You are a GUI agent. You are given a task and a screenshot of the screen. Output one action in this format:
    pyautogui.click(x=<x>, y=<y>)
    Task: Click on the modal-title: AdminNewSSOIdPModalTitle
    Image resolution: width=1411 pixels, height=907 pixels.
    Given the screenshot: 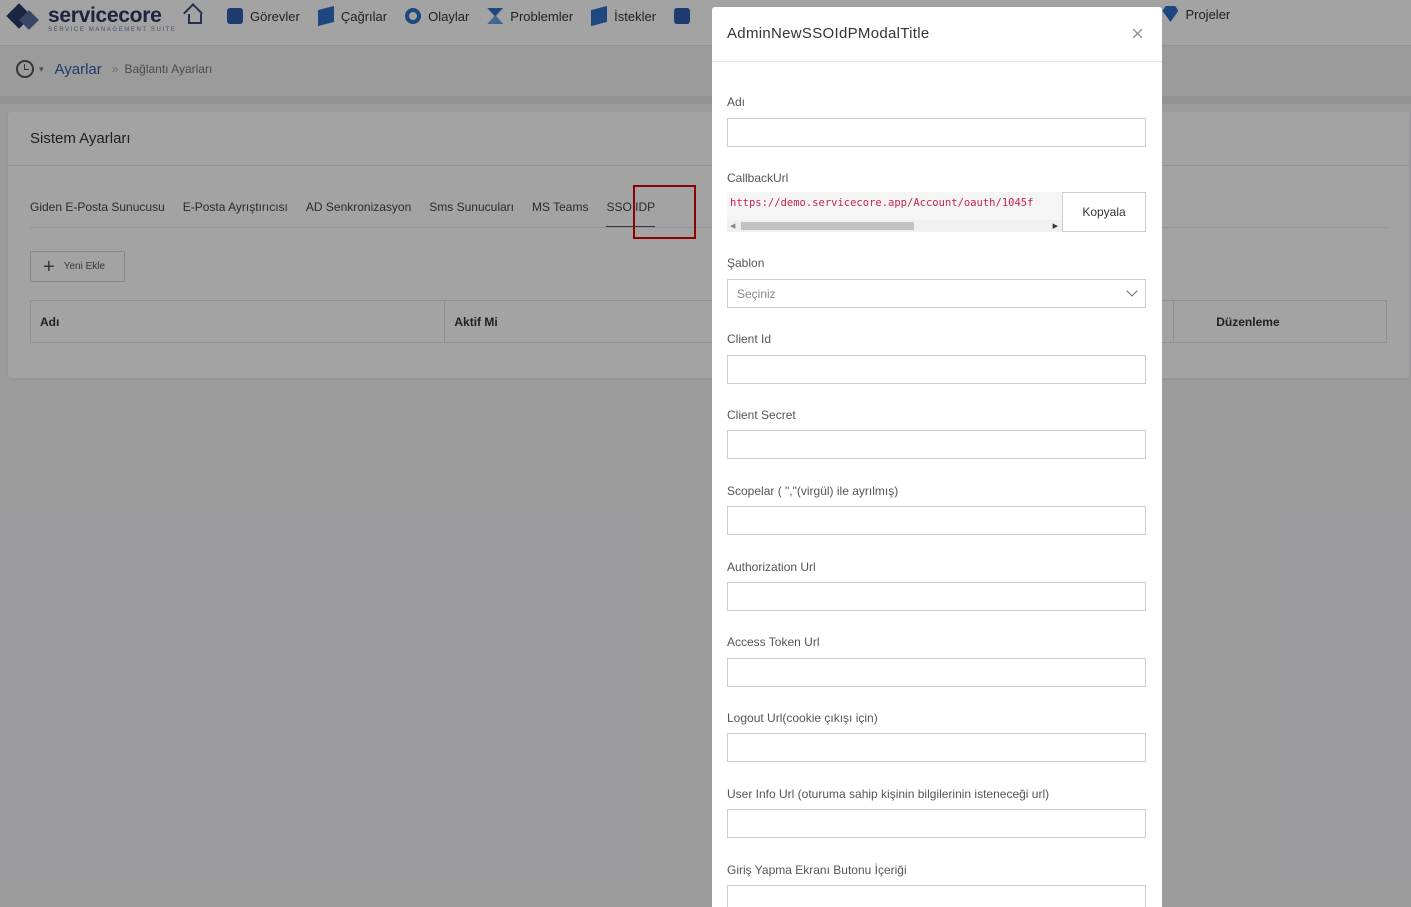 What is the action you would take?
    pyautogui.click(x=828, y=33)
    